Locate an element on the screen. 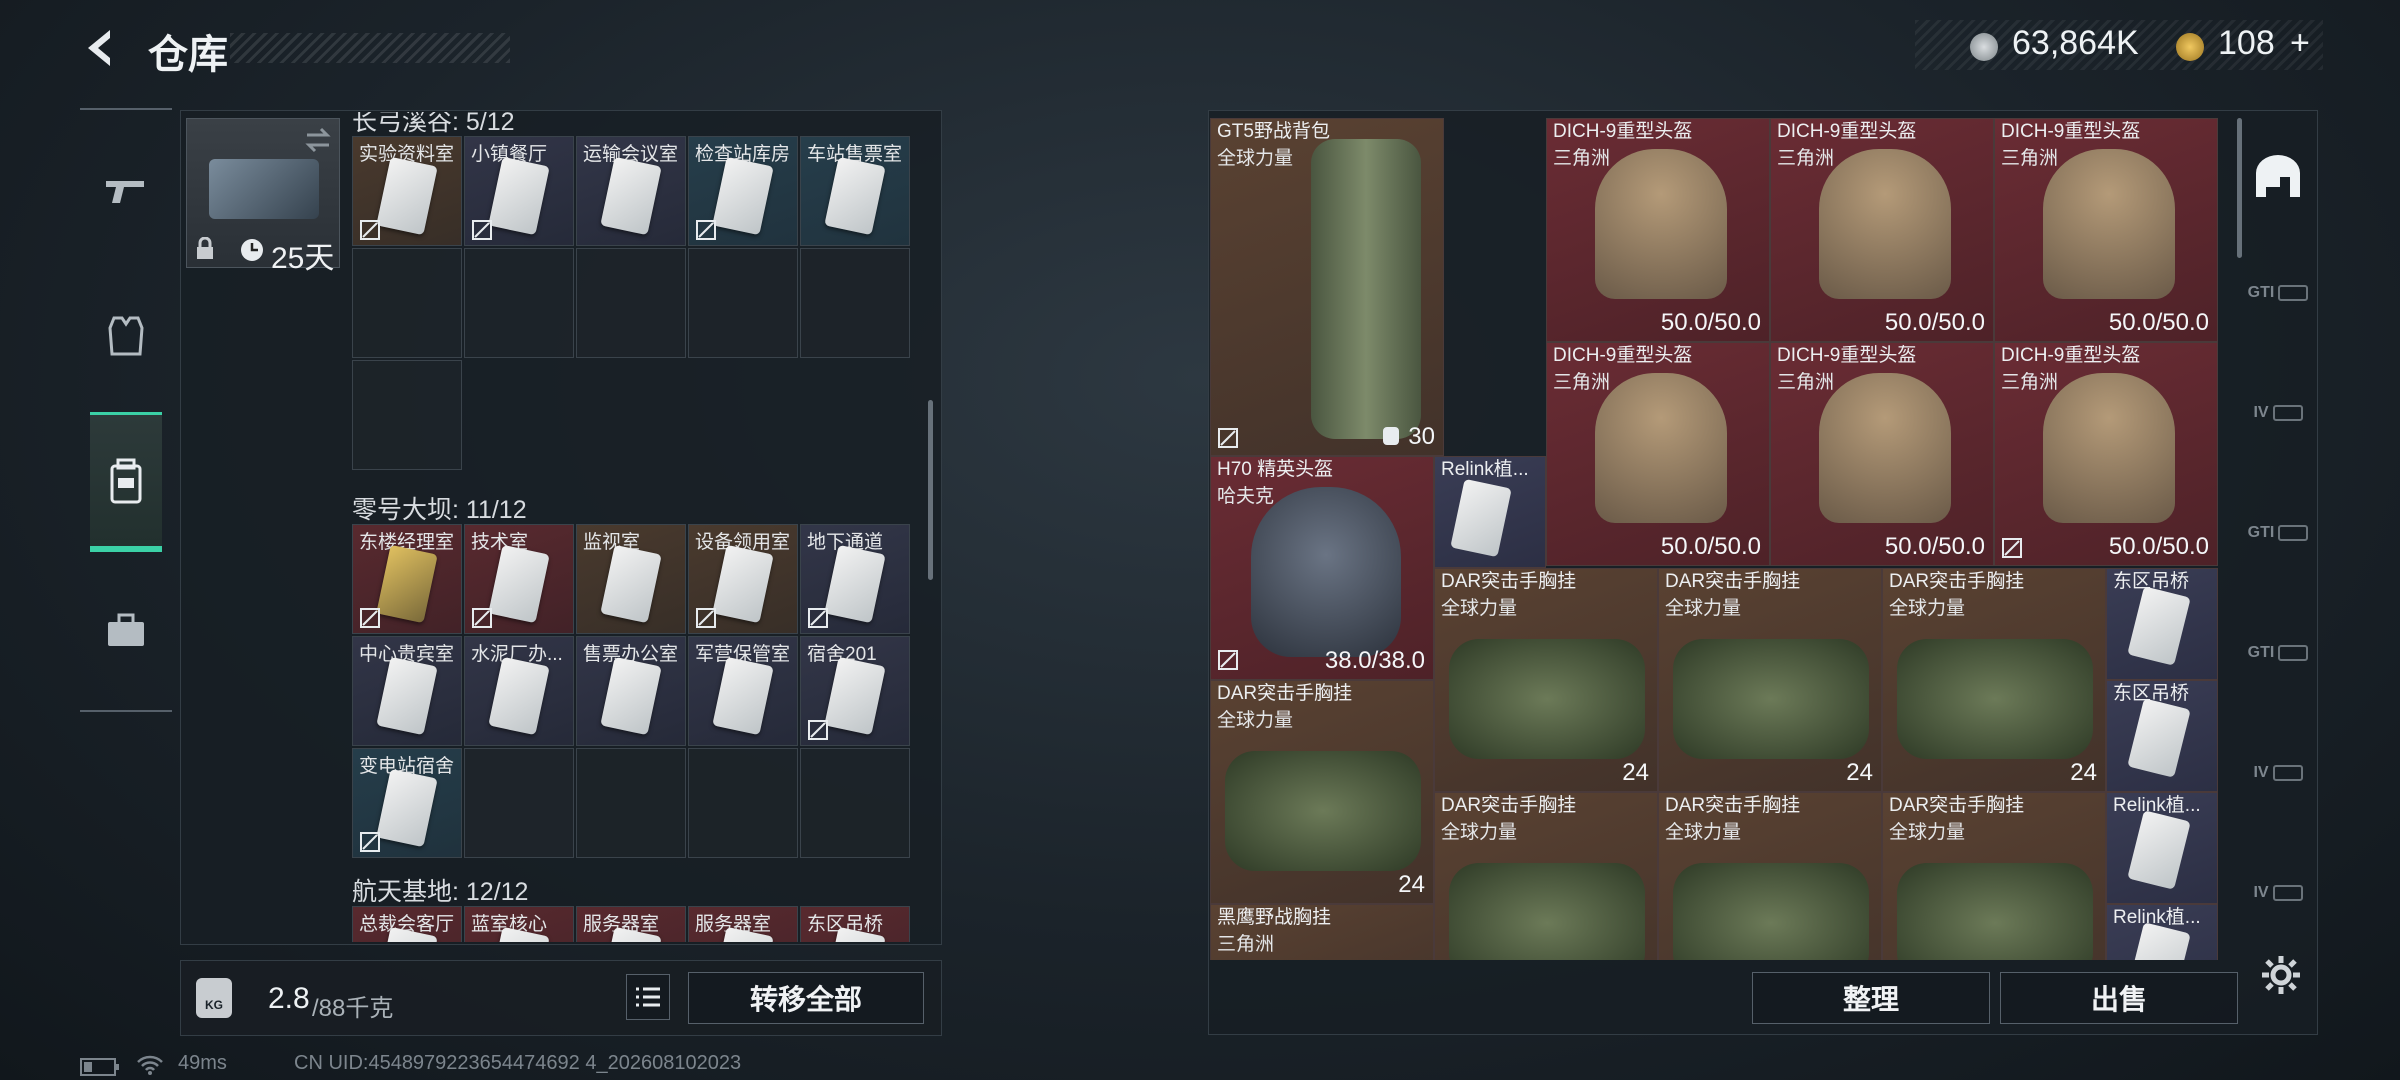 The image size is (2400, 1080). nav-armor is located at coordinates (126, 336).